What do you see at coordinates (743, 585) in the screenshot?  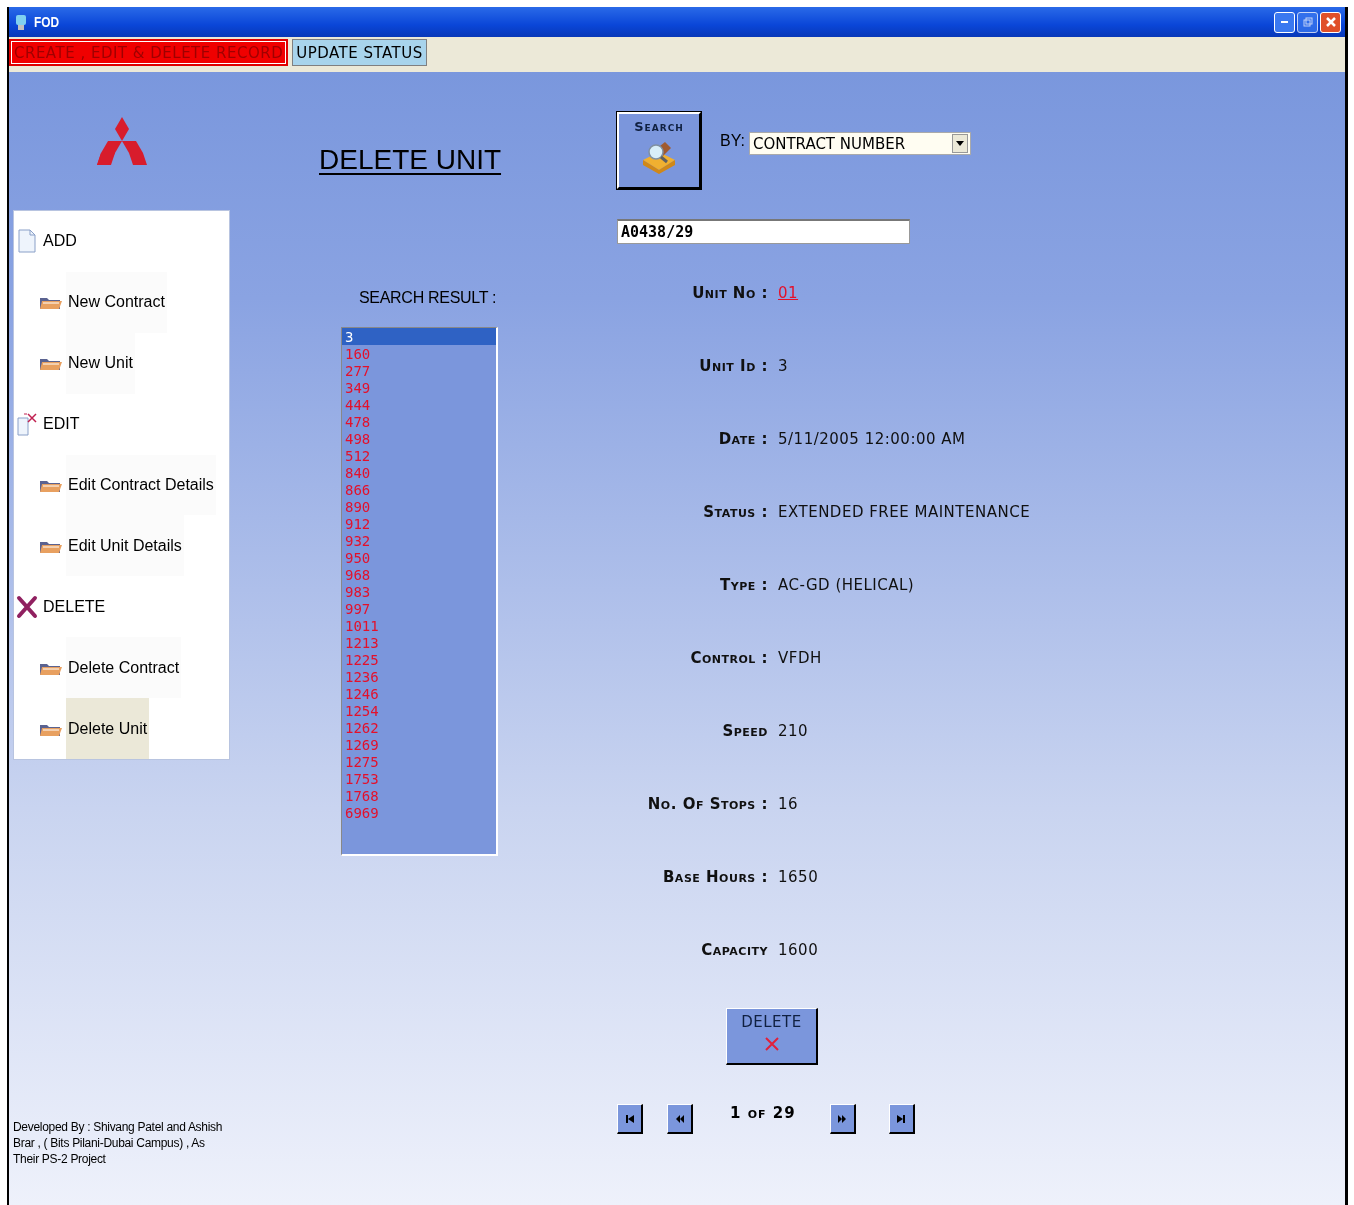 I see `field-label: Type :` at bounding box center [743, 585].